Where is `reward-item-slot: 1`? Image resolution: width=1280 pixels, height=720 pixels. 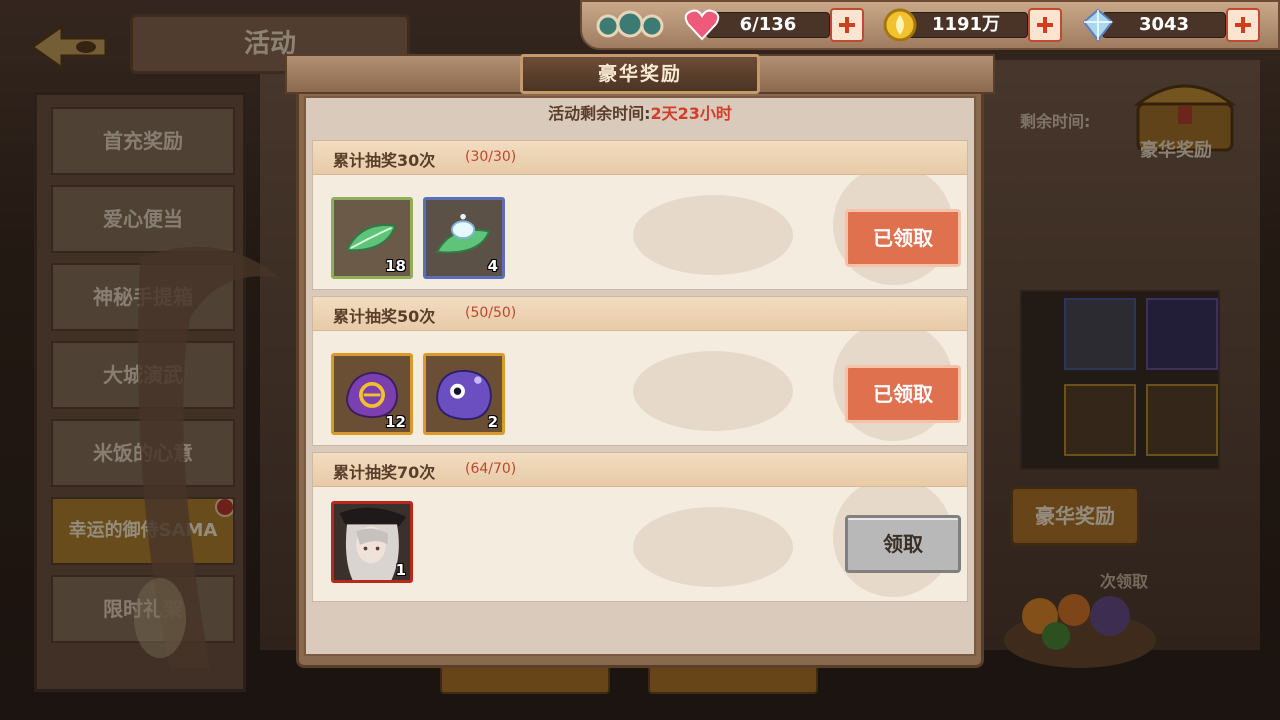
reward-item-slot: 1 is located at coordinates (372, 542).